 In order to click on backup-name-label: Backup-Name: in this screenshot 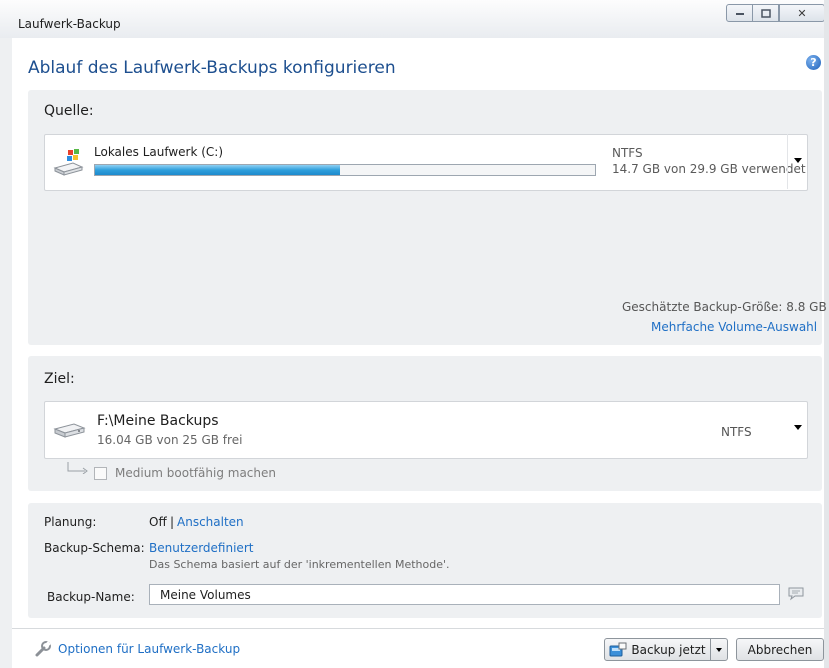, I will do `click(91, 597)`.